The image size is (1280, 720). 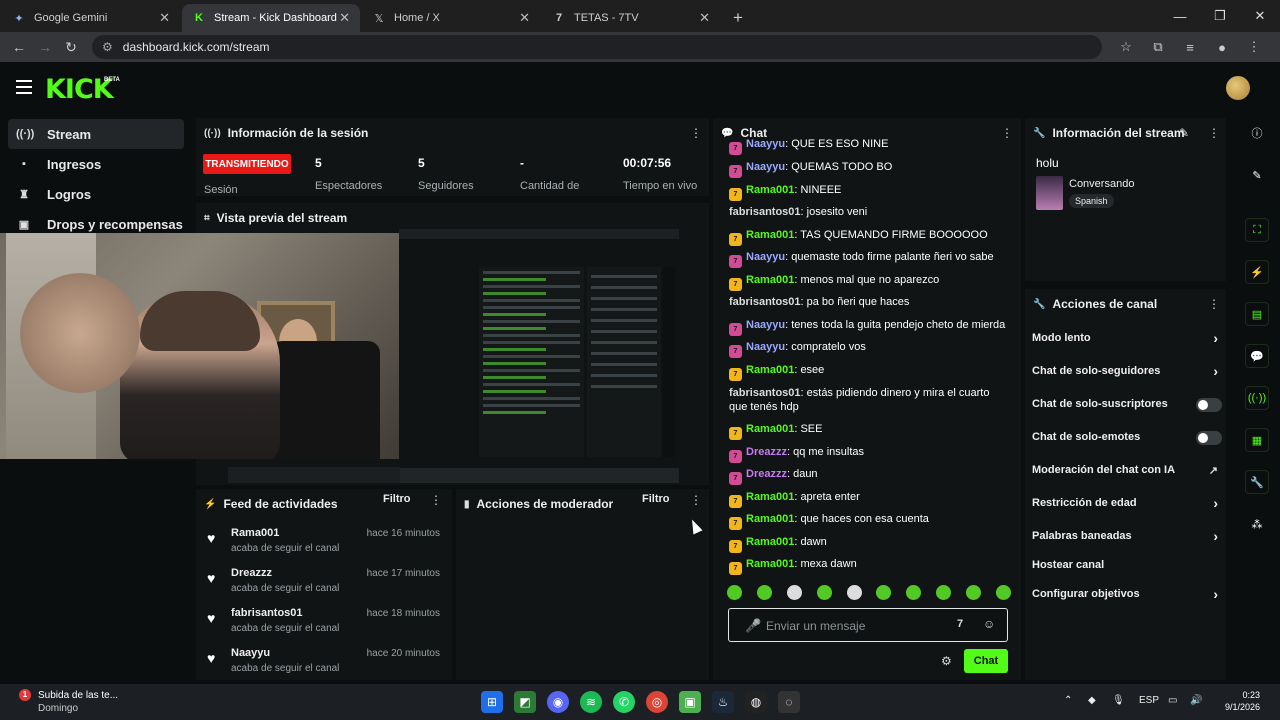 I want to click on extensions-icon: ⧉, so click(x=1158, y=47).